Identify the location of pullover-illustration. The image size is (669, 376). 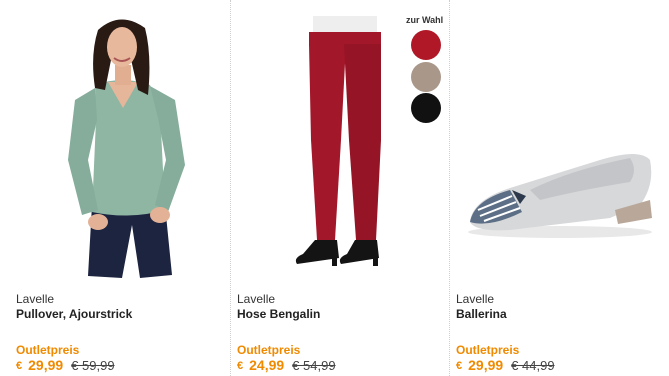
(126, 148).